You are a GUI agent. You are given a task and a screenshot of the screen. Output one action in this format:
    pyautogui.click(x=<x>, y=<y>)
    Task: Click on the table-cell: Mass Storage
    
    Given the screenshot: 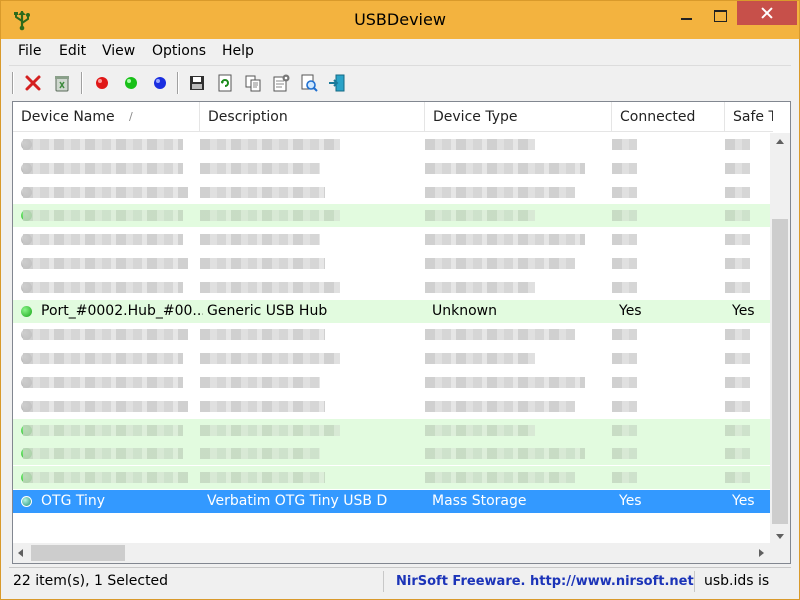 What is the action you would take?
    pyautogui.click(x=479, y=501)
    